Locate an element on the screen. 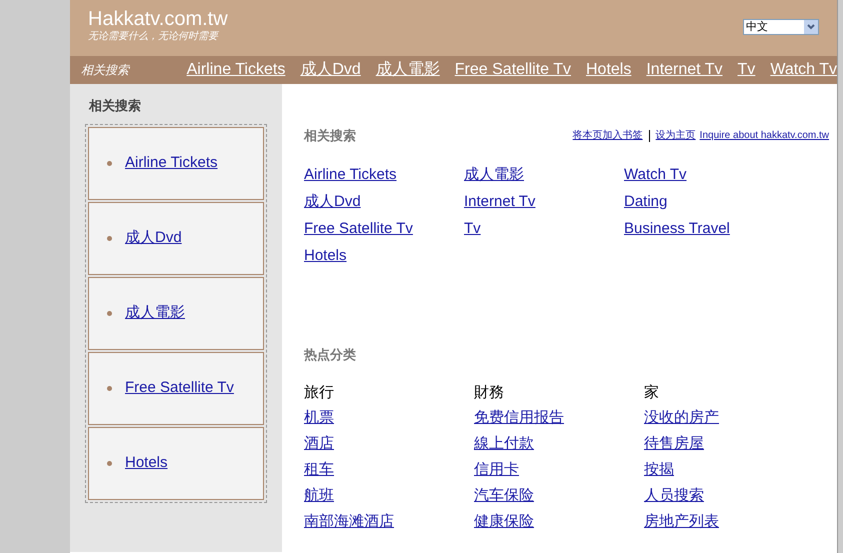 This screenshot has height=553, width=843. category-link: 待售房屋 is located at coordinates (674, 443).